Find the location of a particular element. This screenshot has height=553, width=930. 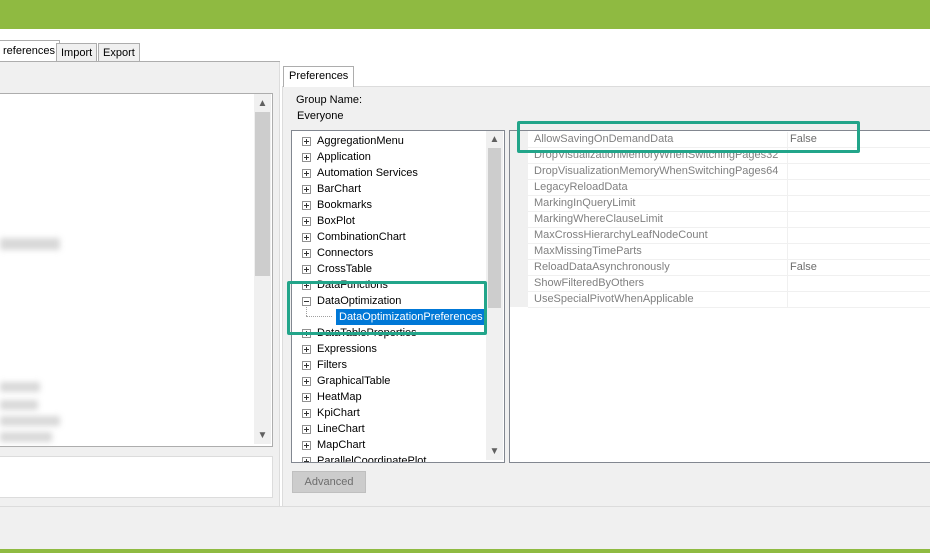

tab-import: Import is located at coordinates (77, 52).